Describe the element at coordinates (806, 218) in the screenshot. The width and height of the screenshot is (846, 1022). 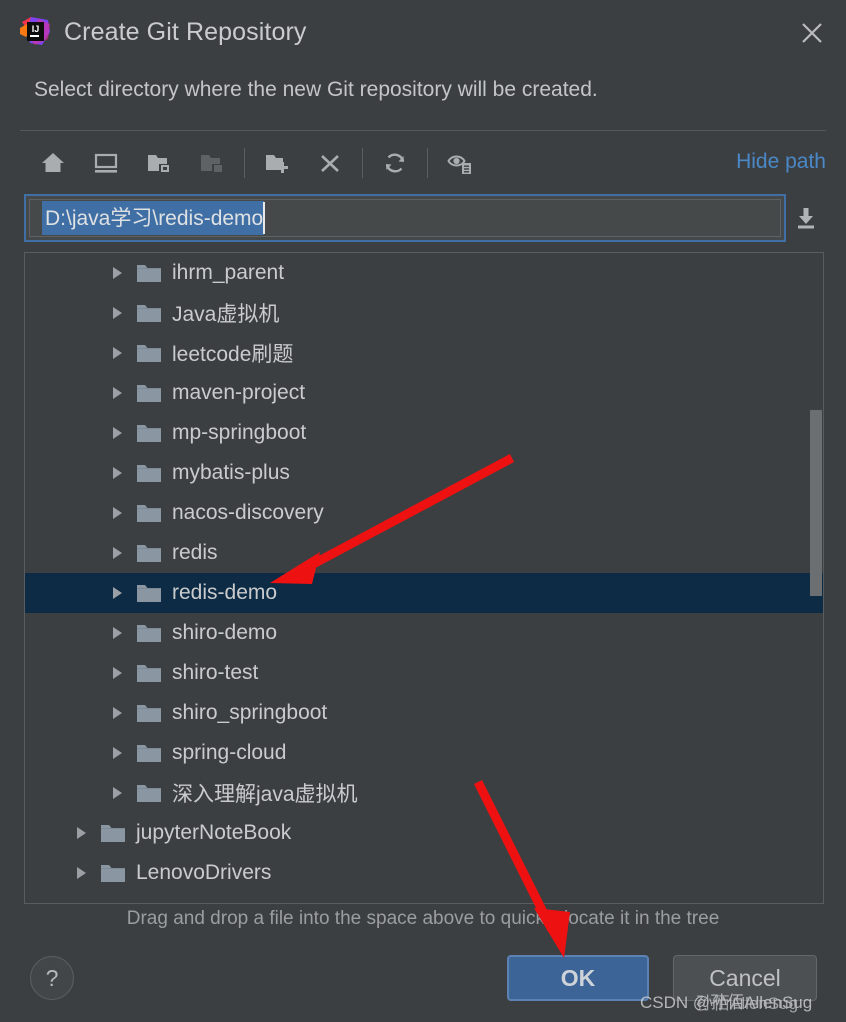
I see `download-icon` at that location.